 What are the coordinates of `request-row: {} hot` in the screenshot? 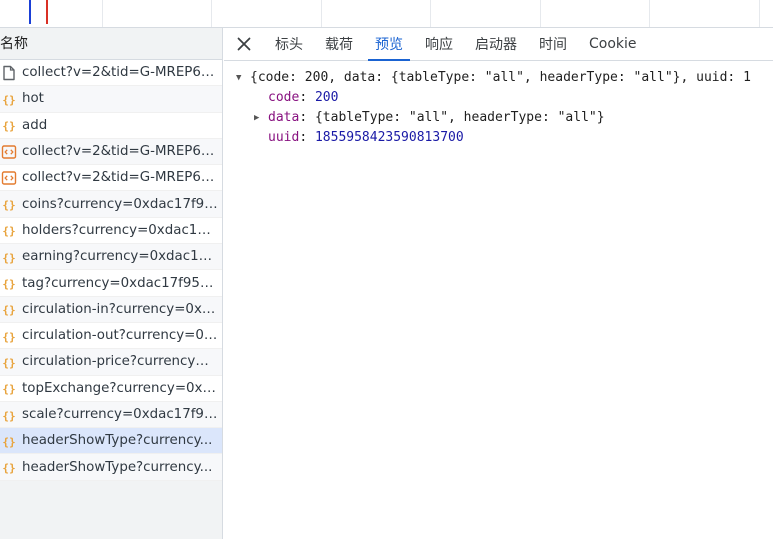 It's located at (111, 99).